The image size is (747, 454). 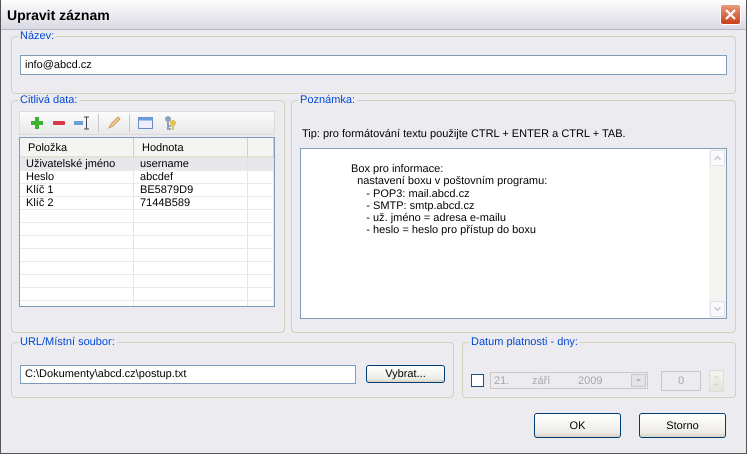 What do you see at coordinates (464, 134) in the screenshot?
I see `tip-text: Tip: pro formátování textu použijte CTRL + ENTER a CTRL + TAB.` at bounding box center [464, 134].